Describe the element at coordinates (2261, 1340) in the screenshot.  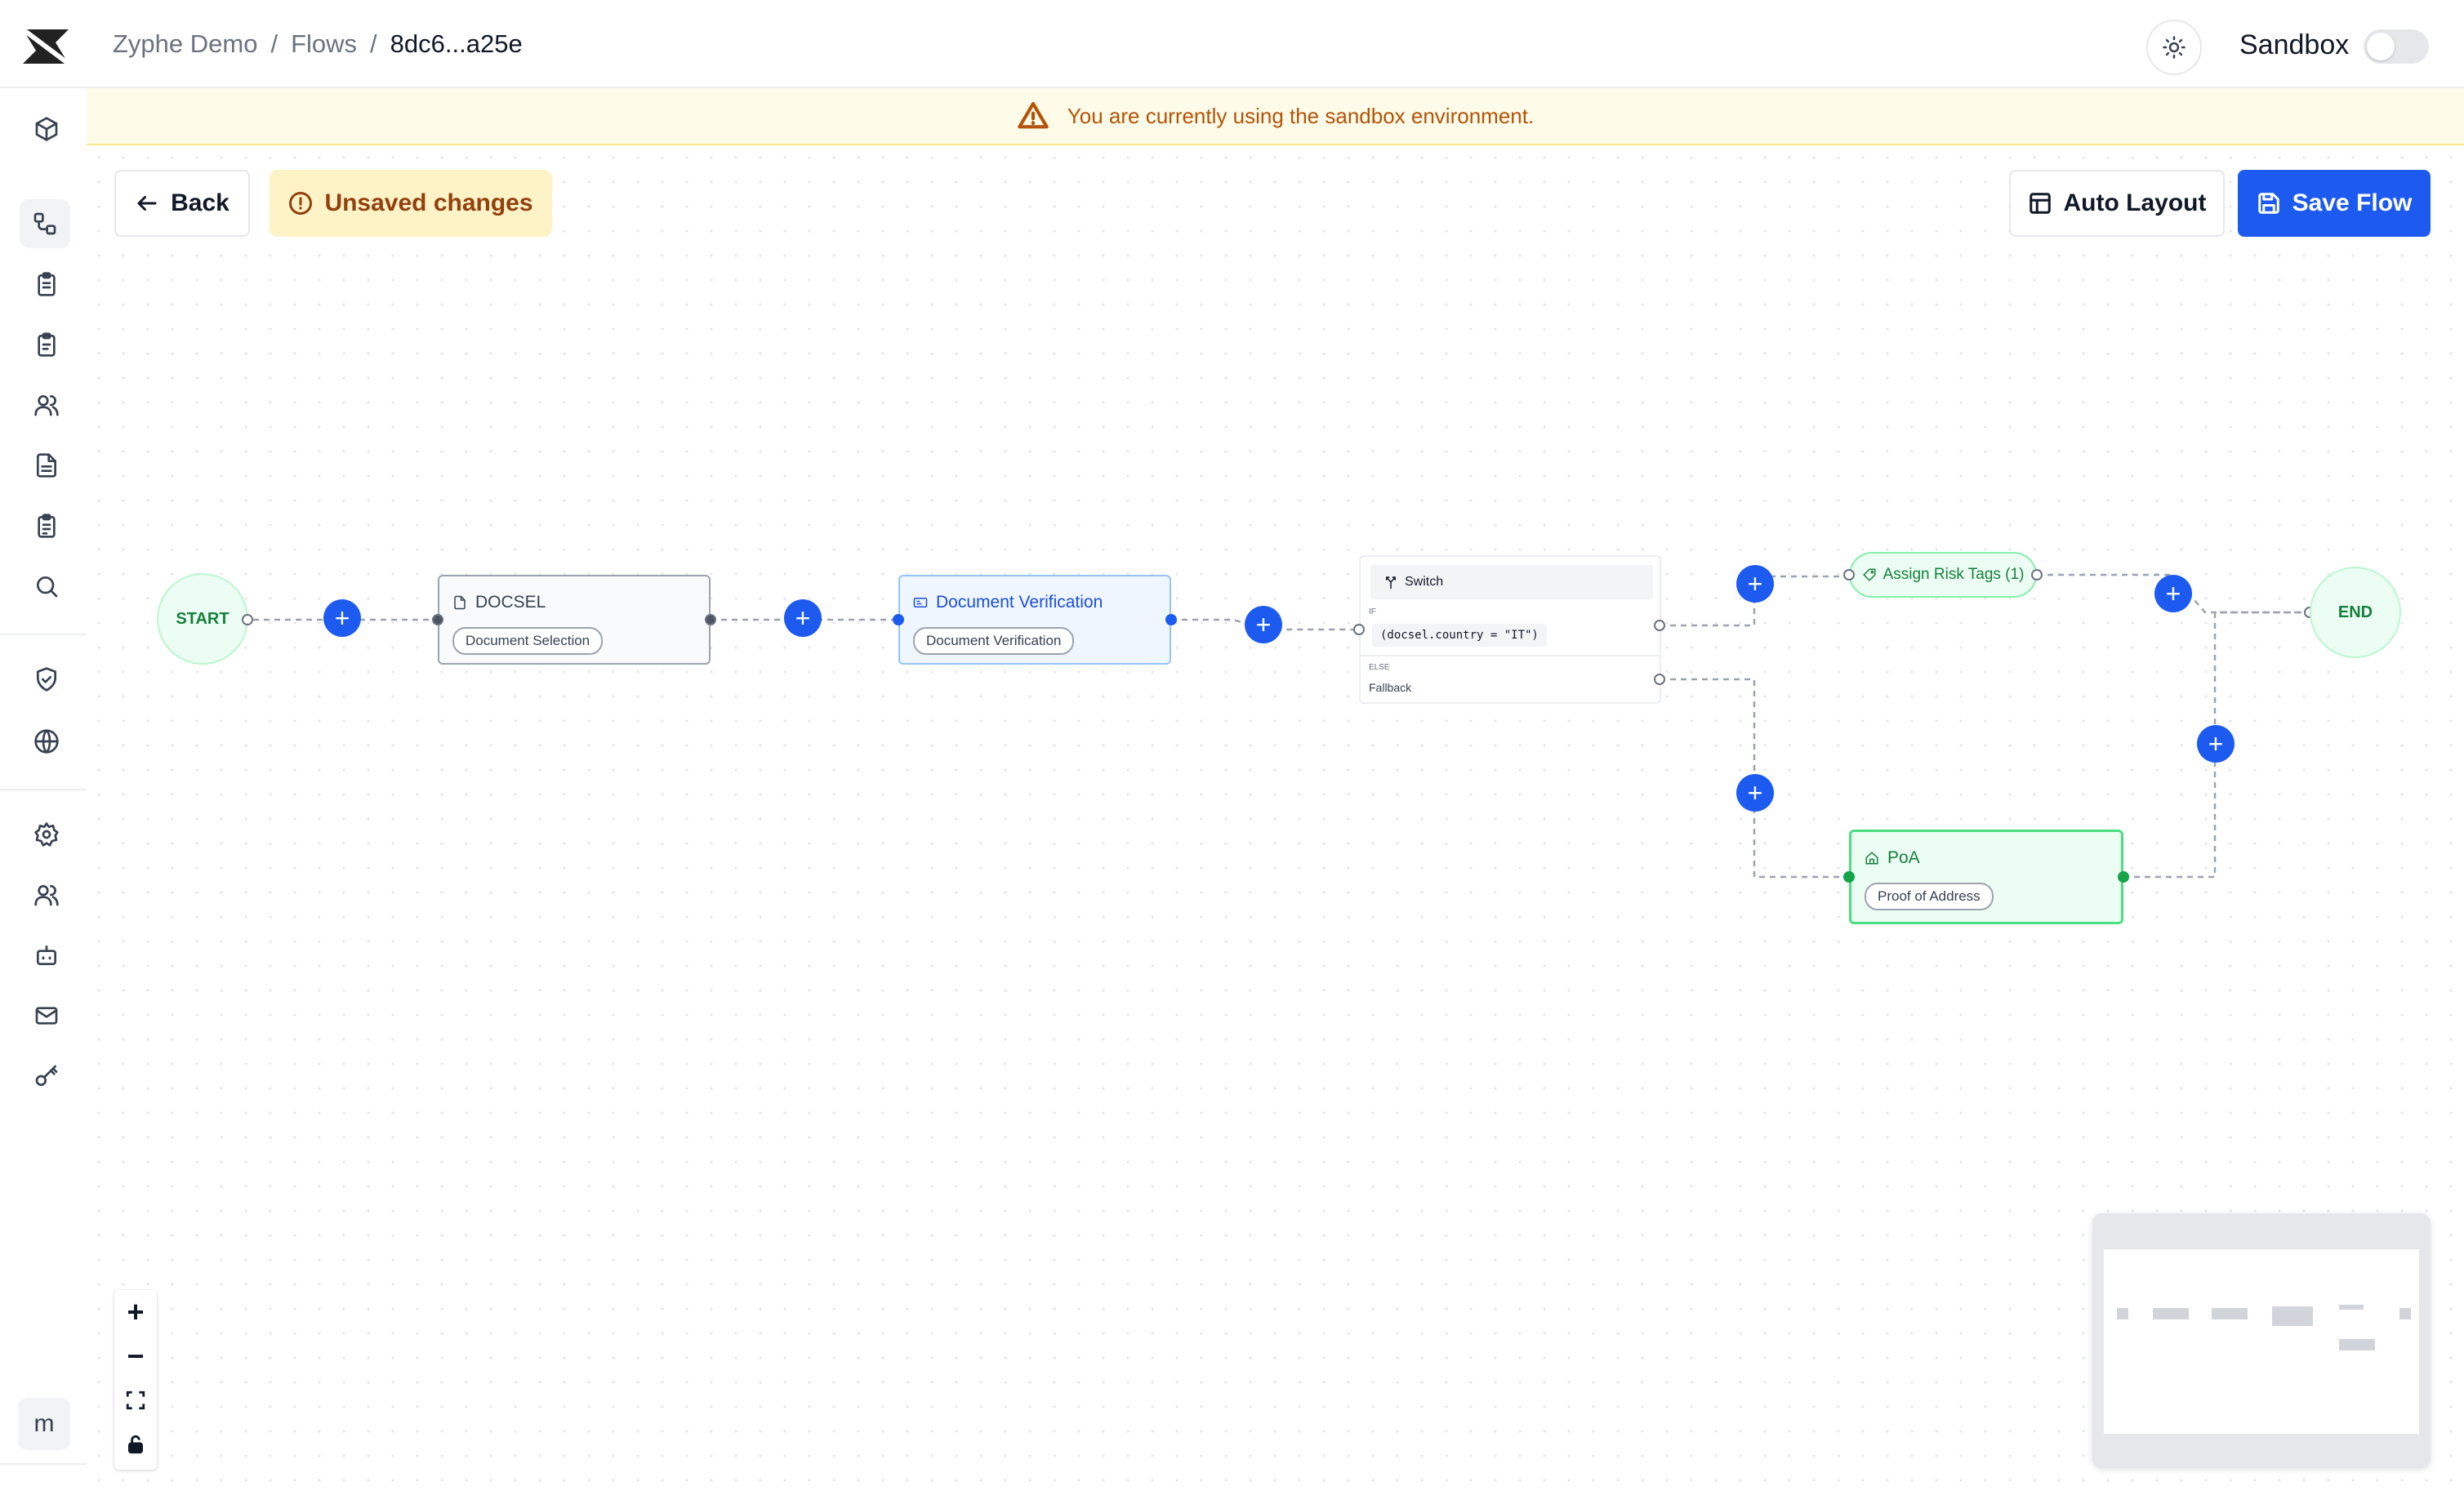
I see `minimap` at that location.